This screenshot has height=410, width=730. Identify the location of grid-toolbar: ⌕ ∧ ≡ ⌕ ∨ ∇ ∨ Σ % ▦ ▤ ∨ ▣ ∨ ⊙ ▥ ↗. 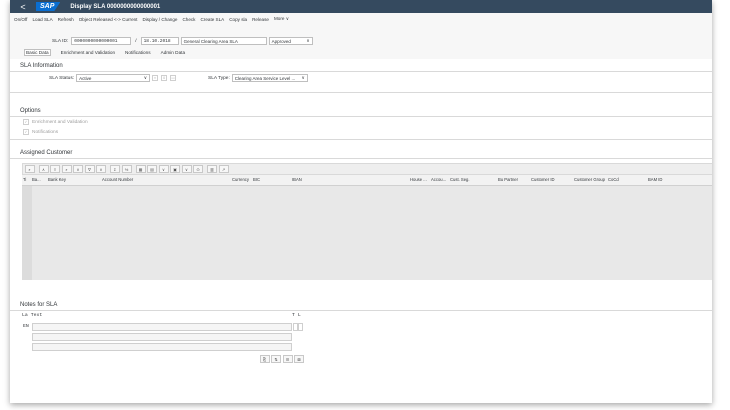
(367, 169).